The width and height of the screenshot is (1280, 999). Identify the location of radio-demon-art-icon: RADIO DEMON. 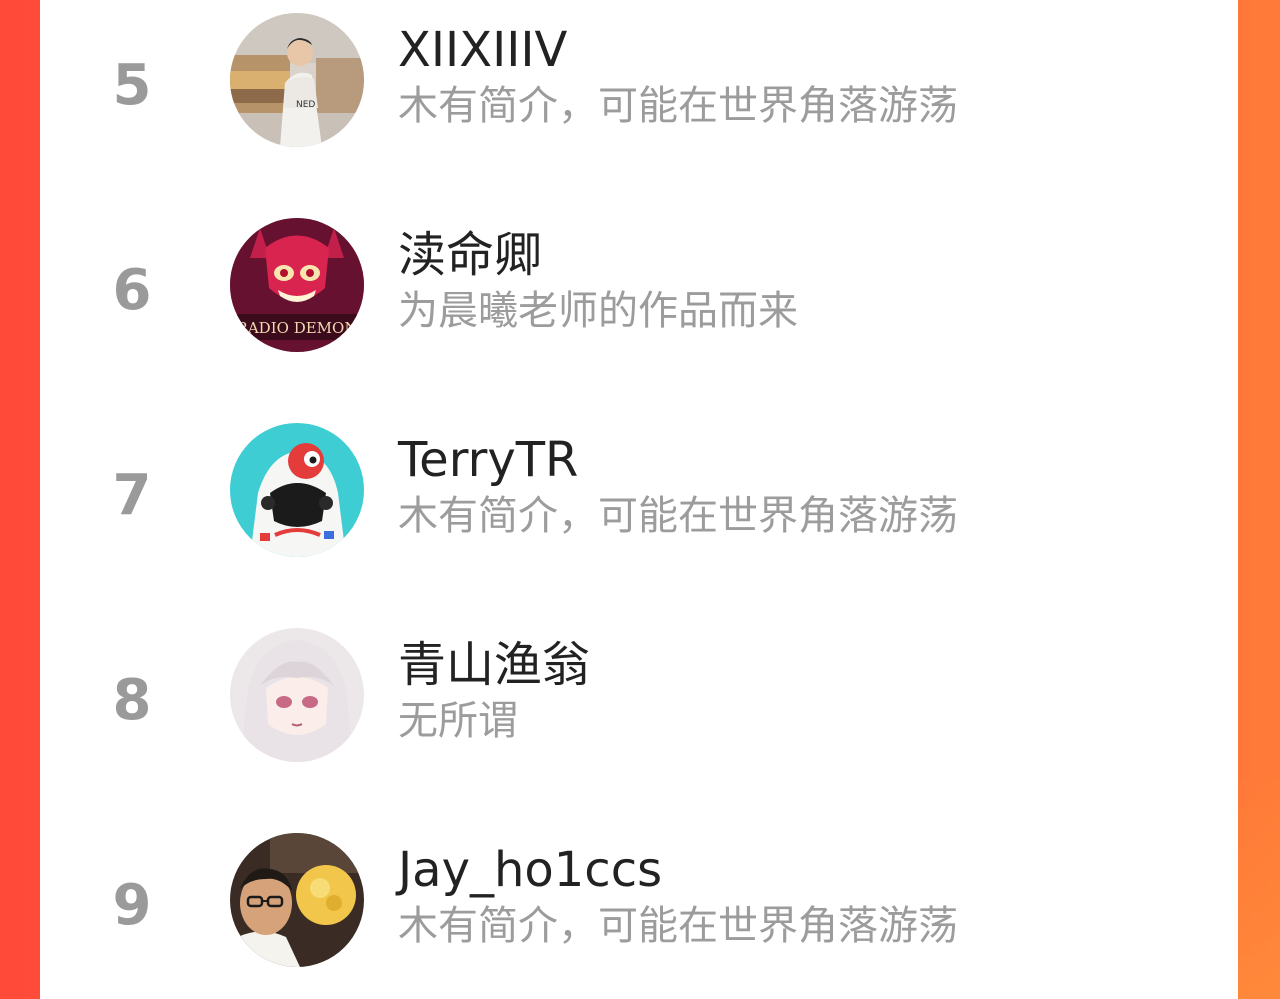
(297, 285).